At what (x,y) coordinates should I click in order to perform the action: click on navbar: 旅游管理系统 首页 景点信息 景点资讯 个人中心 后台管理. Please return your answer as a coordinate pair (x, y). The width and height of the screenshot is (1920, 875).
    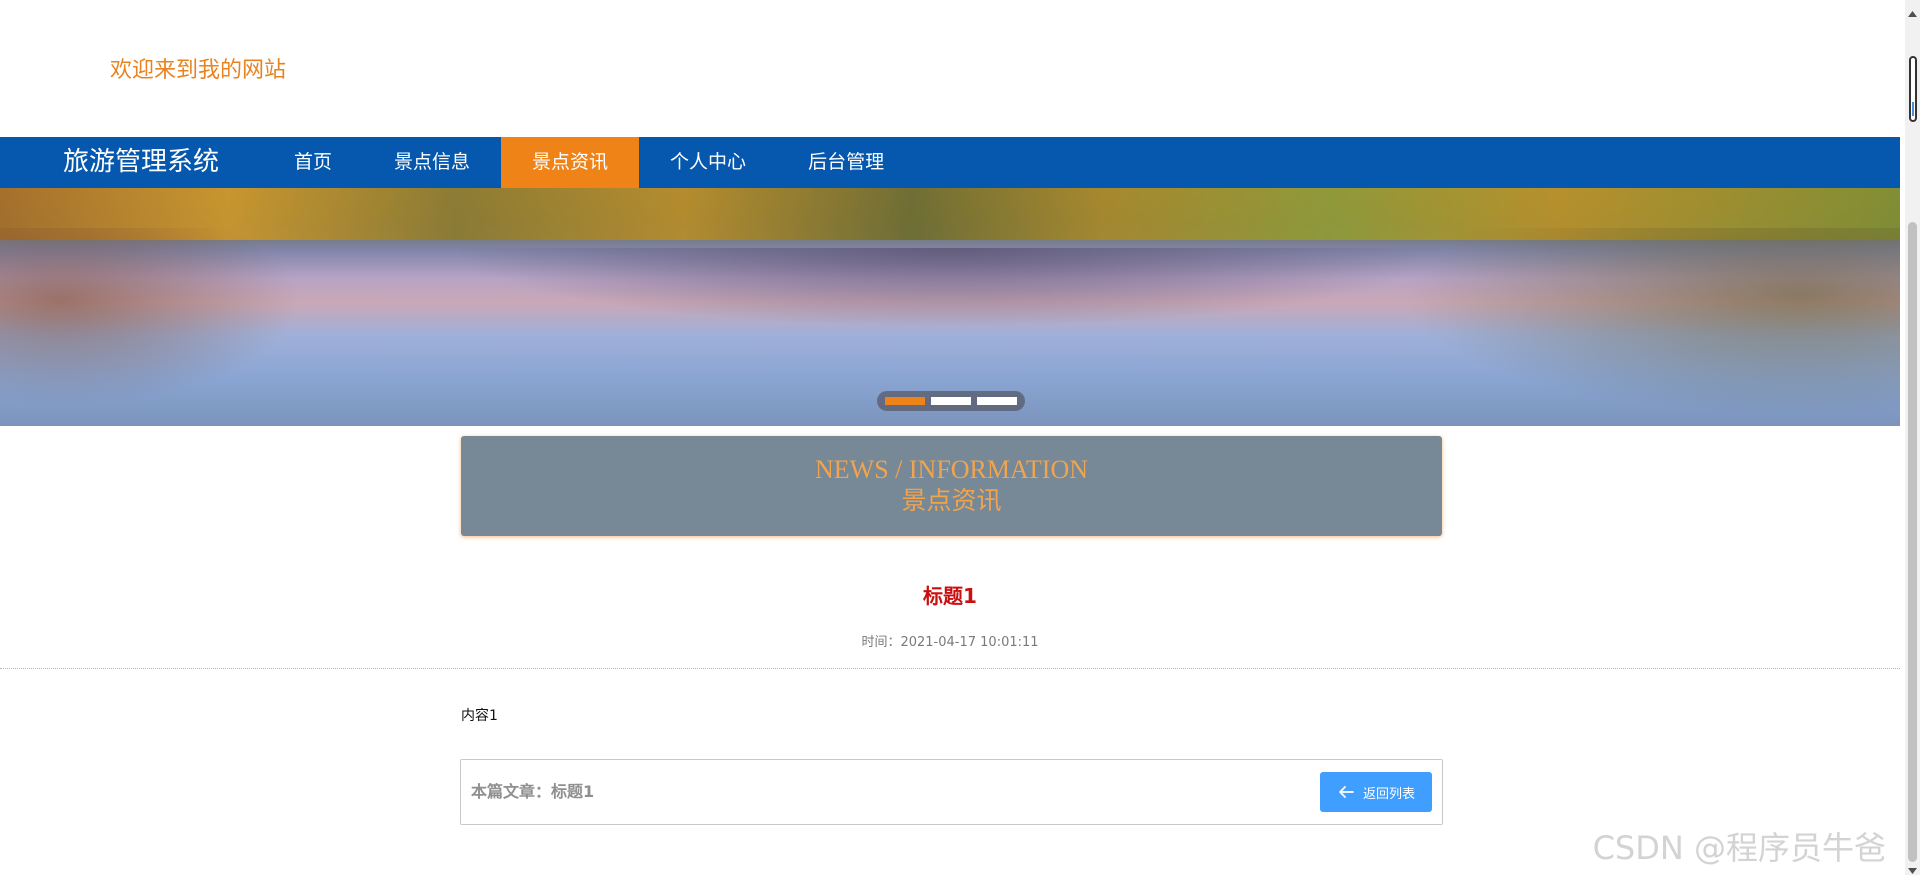
    Looking at the image, I should click on (950, 162).